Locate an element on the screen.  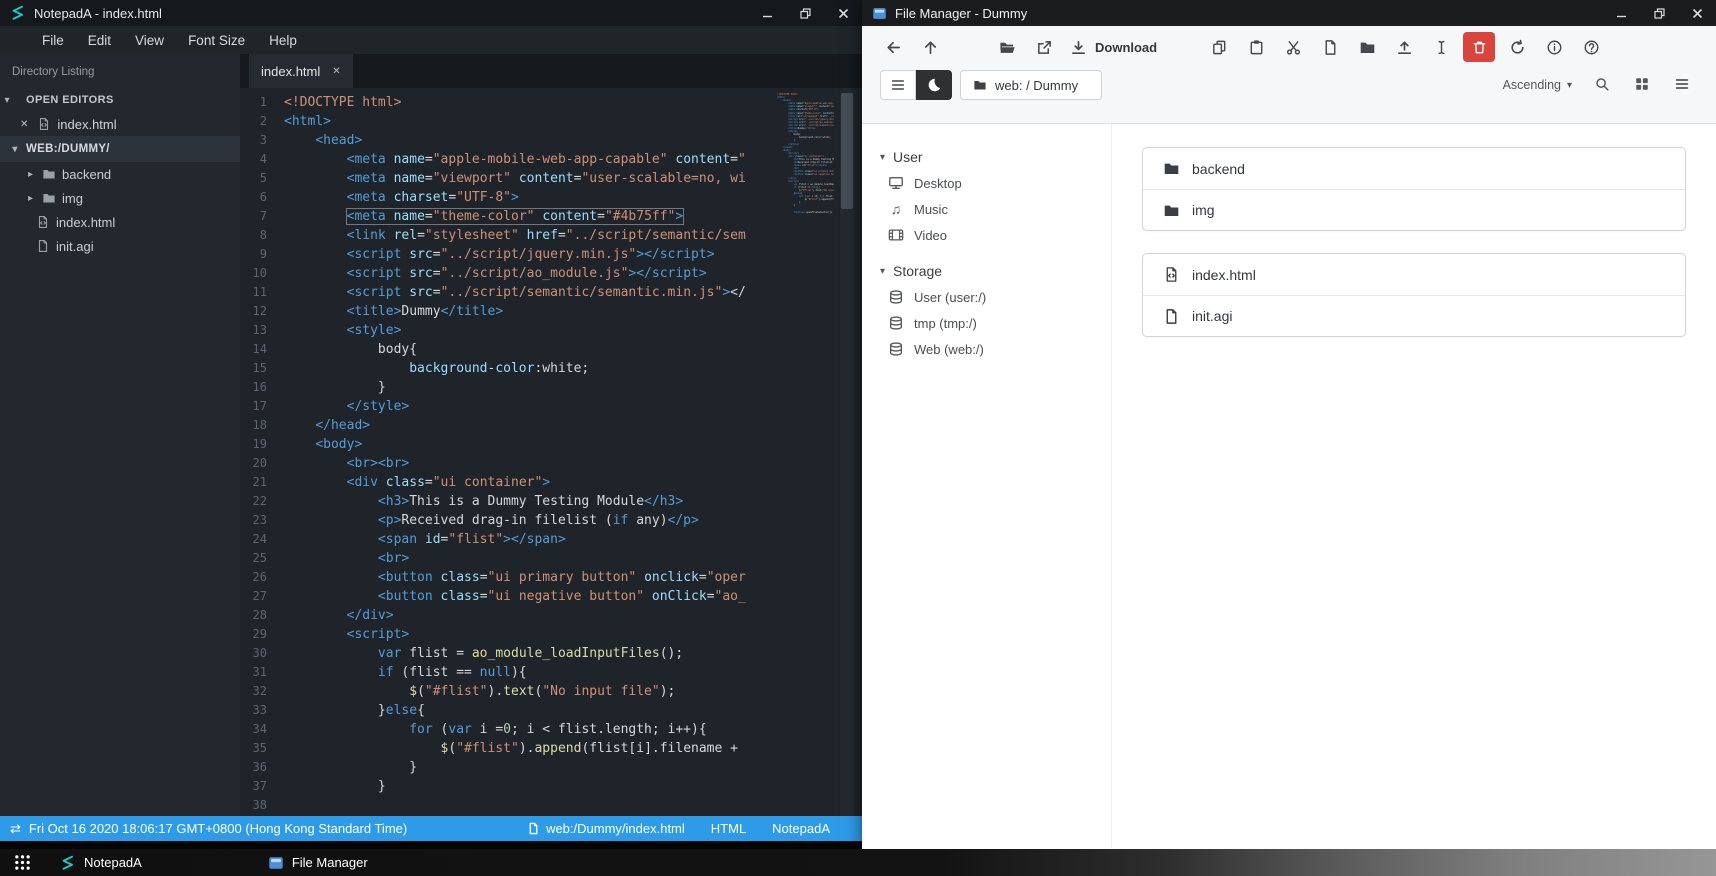
new-file-button is located at coordinates (1330, 47).